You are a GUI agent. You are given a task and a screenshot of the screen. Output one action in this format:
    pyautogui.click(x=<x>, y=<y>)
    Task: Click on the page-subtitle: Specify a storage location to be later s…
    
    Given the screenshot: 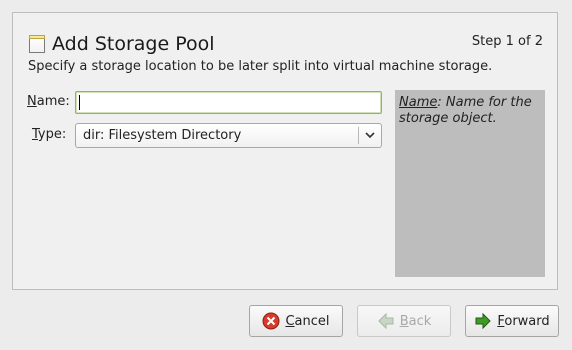 What is the action you would take?
    pyautogui.click(x=260, y=66)
    